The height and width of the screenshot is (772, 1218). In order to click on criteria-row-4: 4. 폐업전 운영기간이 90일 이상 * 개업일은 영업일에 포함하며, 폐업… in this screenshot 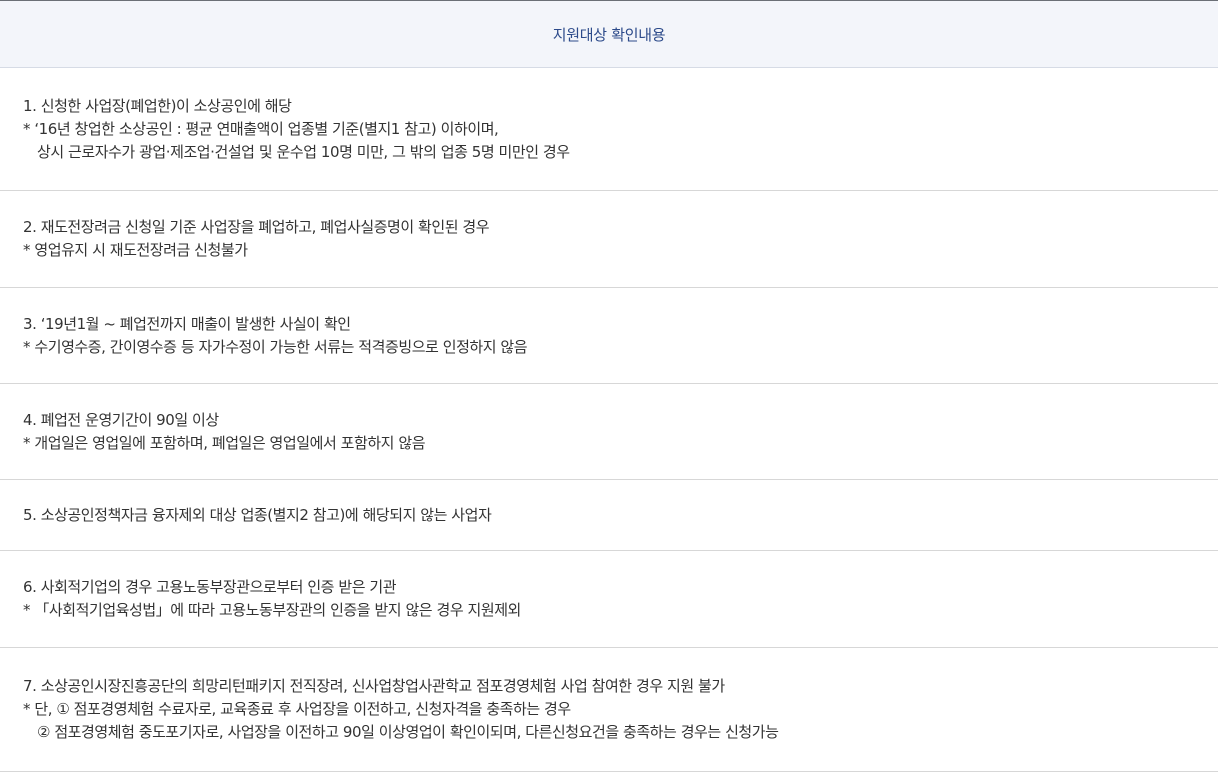, I will do `click(609, 432)`.